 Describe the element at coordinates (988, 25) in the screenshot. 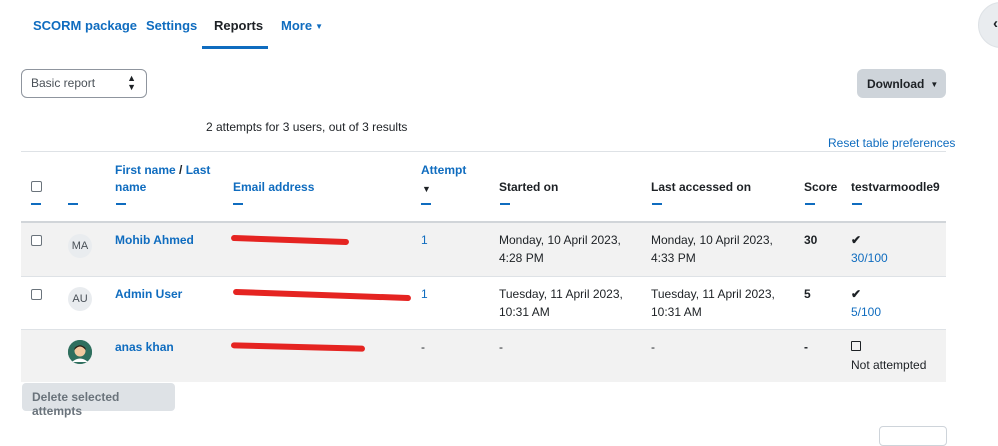

I see `drawer-toggle-button: ‹` at that location.